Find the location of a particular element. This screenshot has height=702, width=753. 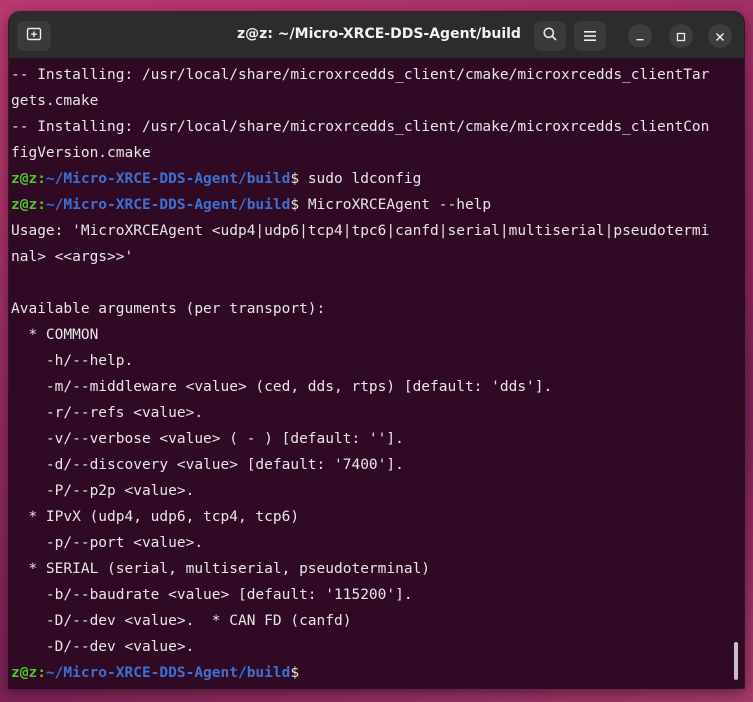

new-tab-button is located at coordinates (34, 36).